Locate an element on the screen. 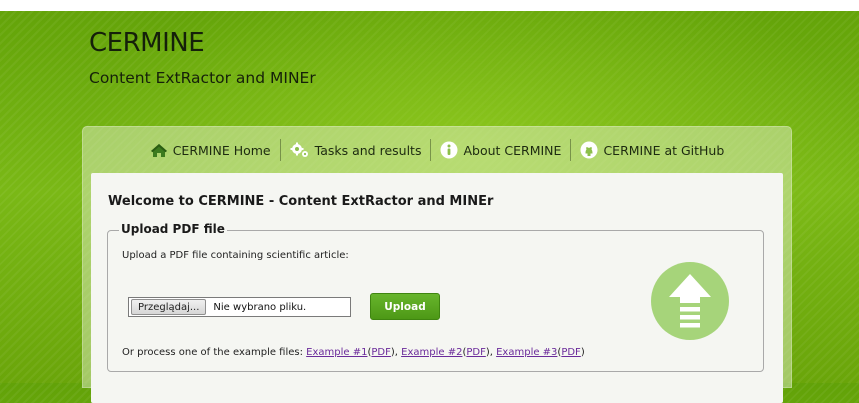 This screenshot has width=859, height=403. nav-item-about: About CERMINE is located at coordinates (500, 150).